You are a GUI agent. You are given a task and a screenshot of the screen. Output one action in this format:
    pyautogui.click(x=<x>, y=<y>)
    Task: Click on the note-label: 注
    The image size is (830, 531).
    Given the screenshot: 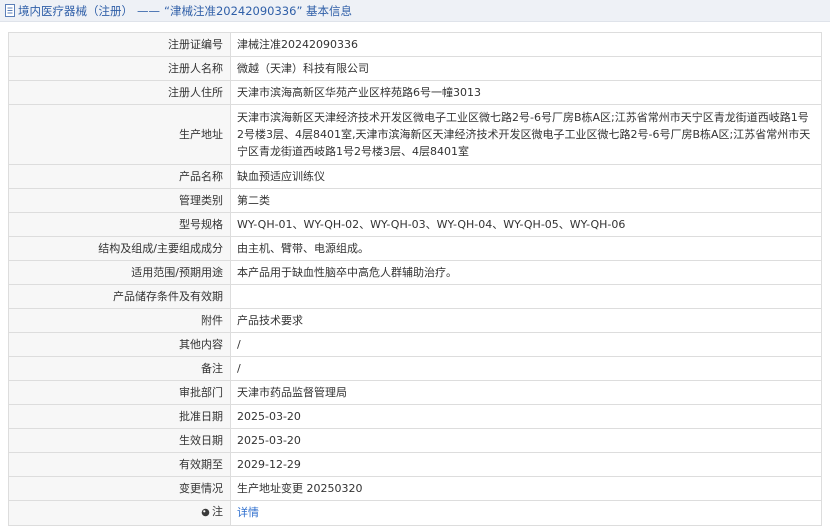 What is the action you would take?
    pyautogui.click(x=217, y=511)
    